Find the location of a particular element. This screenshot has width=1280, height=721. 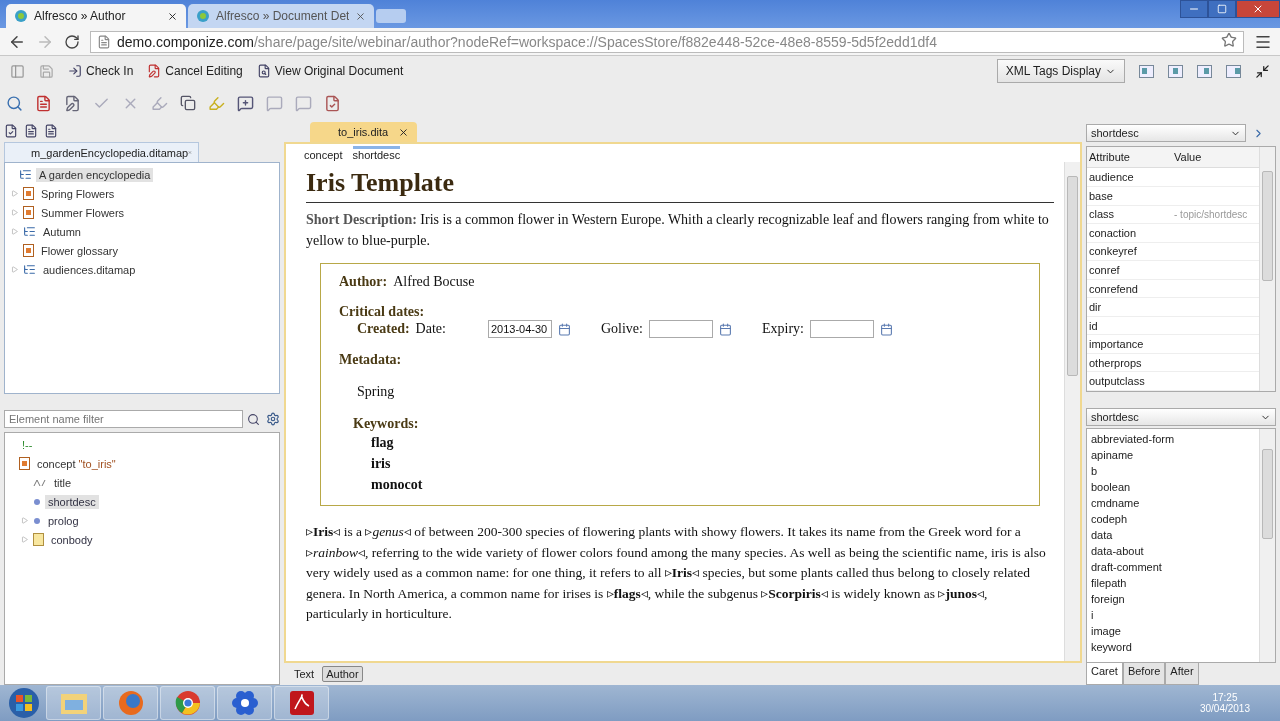

tree-item: Flower glossary is located at coordinates (80, 250).